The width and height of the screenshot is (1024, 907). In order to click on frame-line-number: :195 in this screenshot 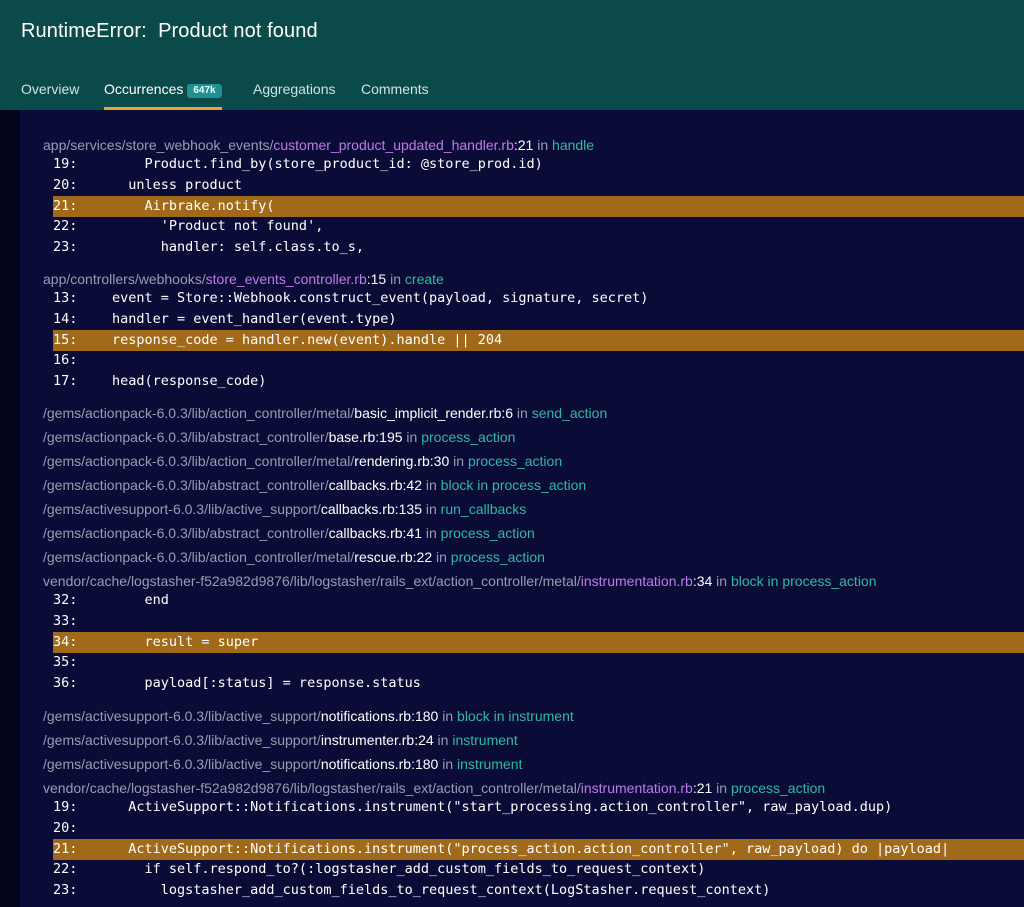, I will do `click(389, 437)`.